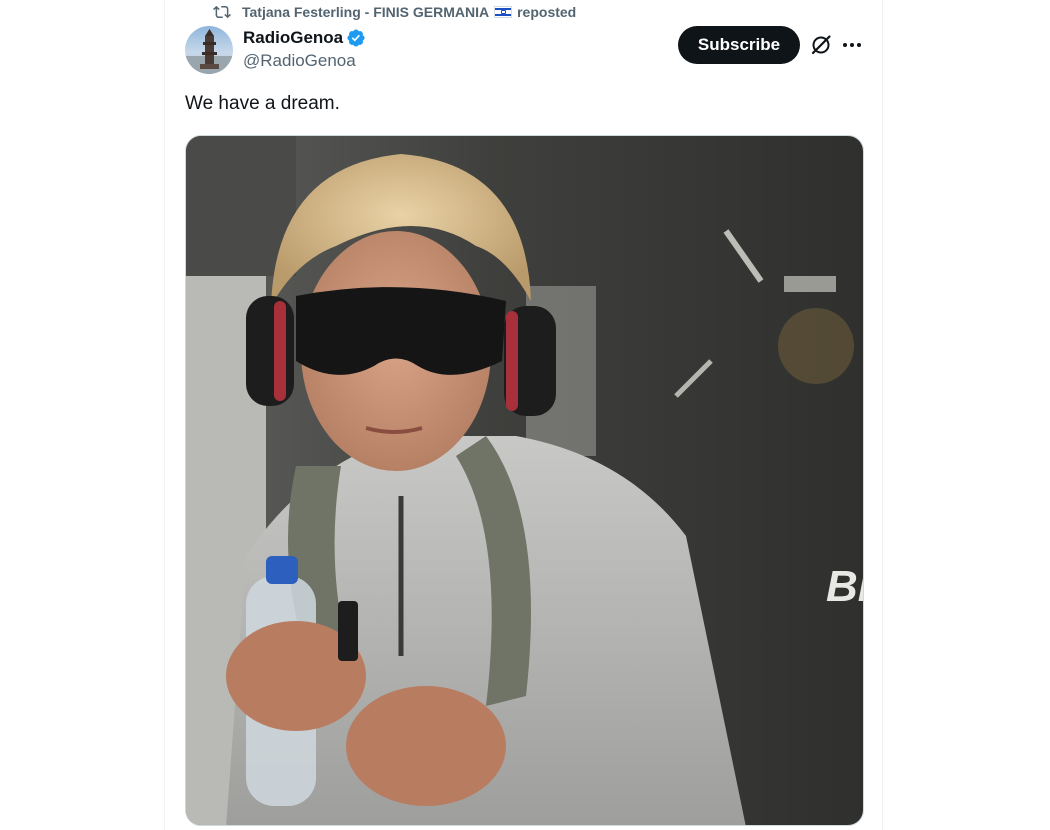 The height and width of the screenshot is (830, 1050). I want to click on subscribe-button: Subscribe, so click(739, 45).